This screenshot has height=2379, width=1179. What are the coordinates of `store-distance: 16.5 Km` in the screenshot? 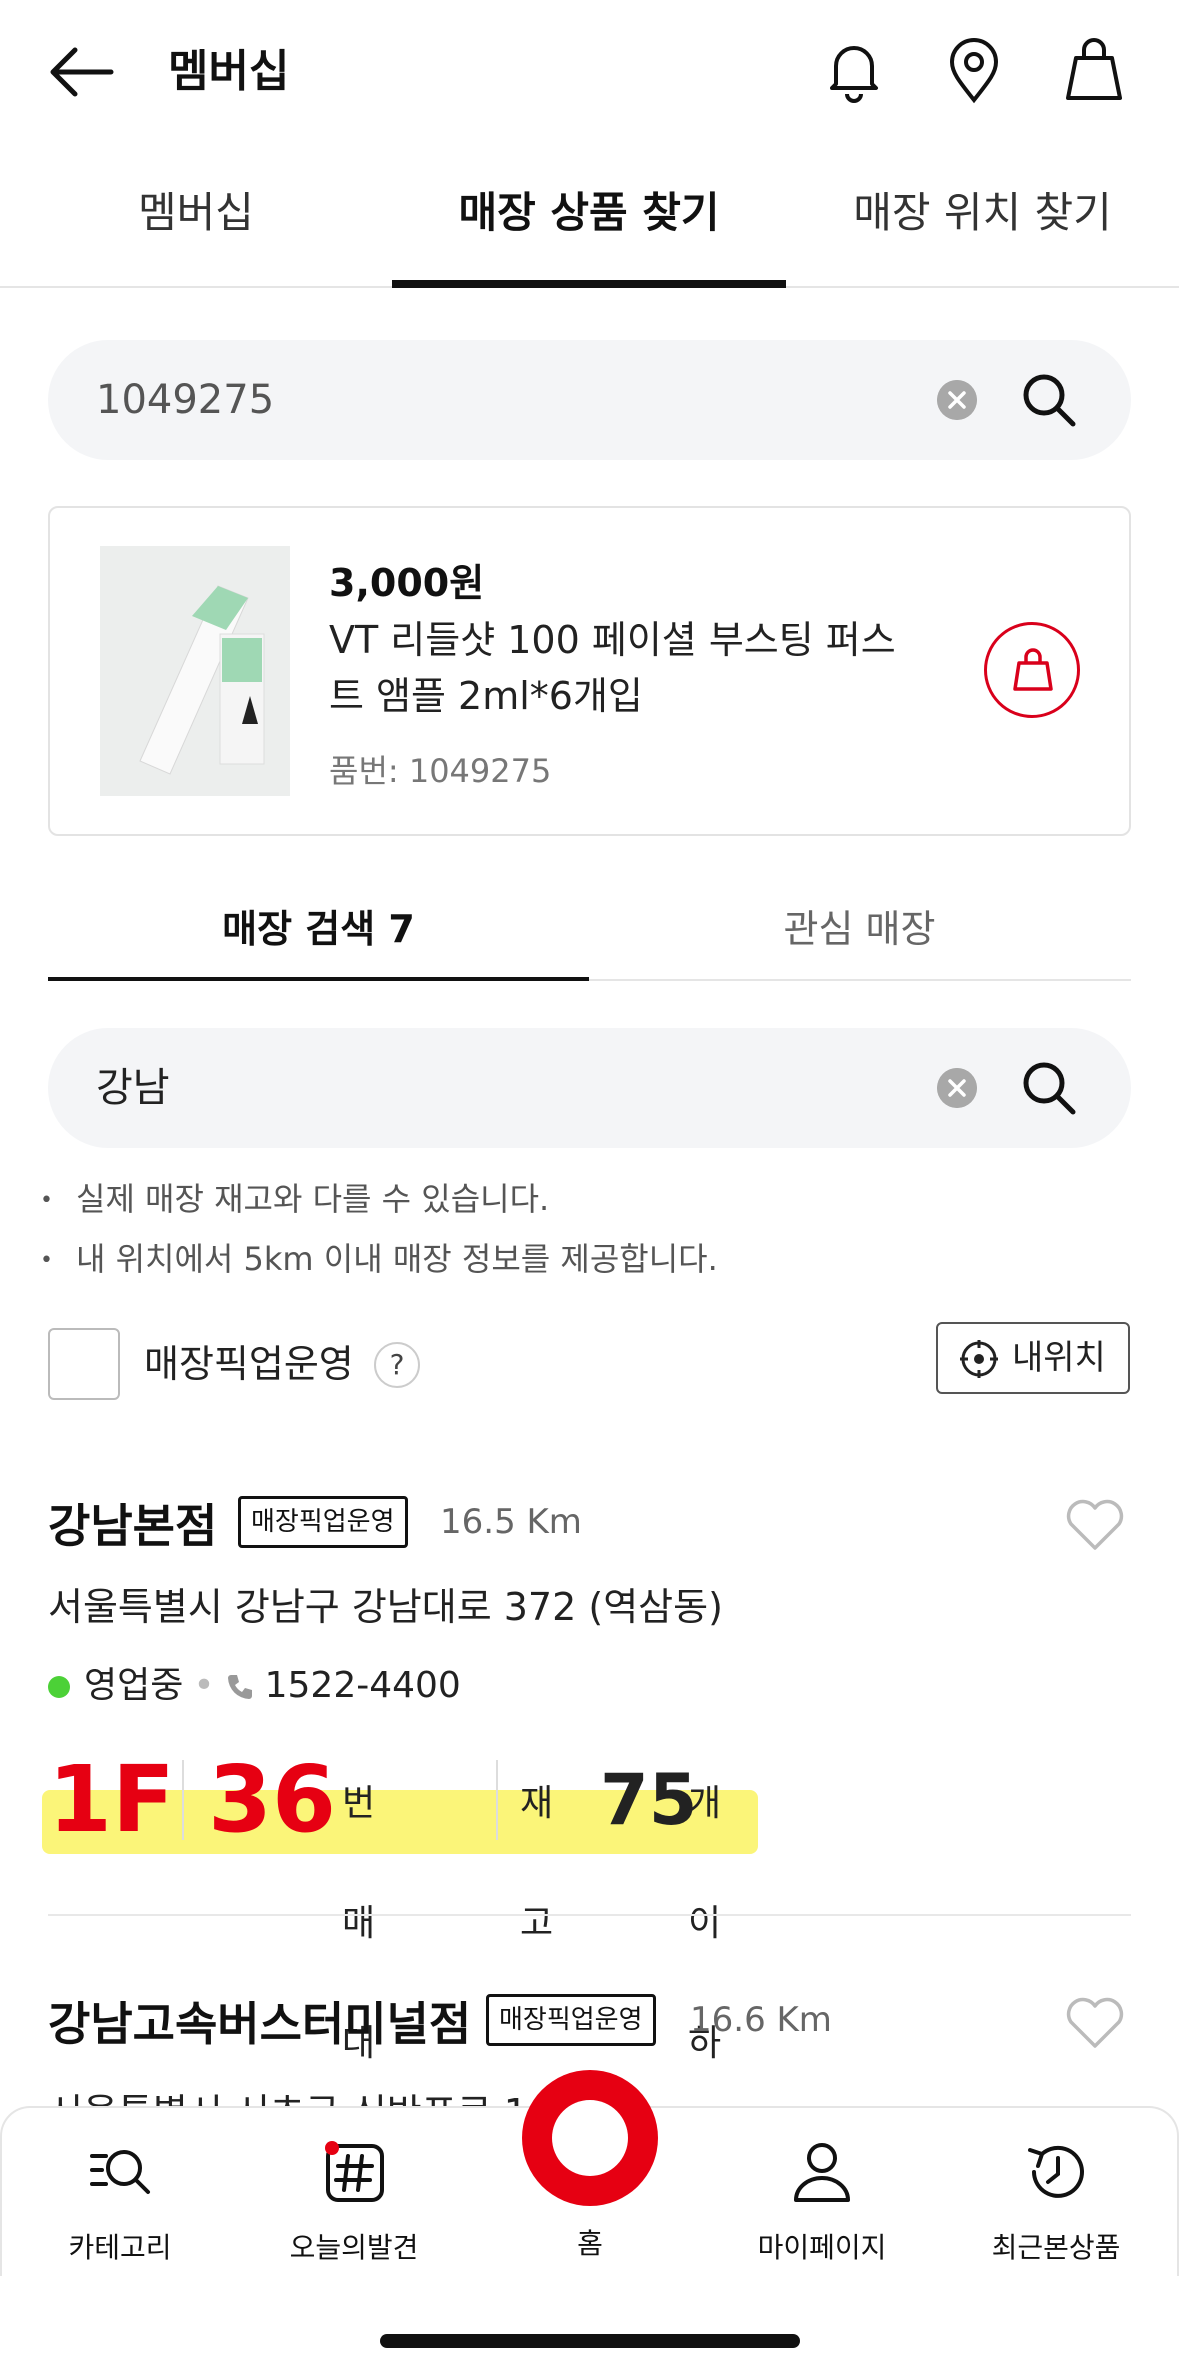 It's located at (511, 1522).